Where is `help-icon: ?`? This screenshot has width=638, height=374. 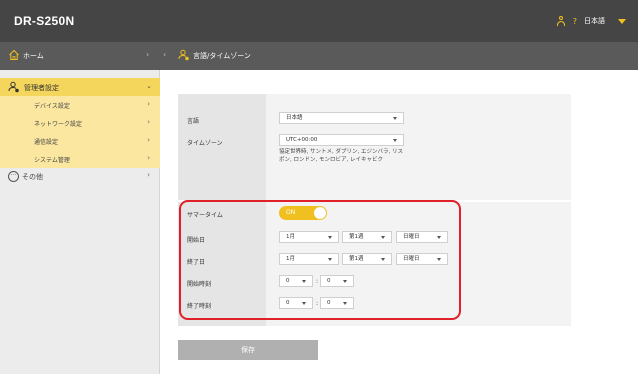 help-icon: ? is located at coordinates (575, 21).